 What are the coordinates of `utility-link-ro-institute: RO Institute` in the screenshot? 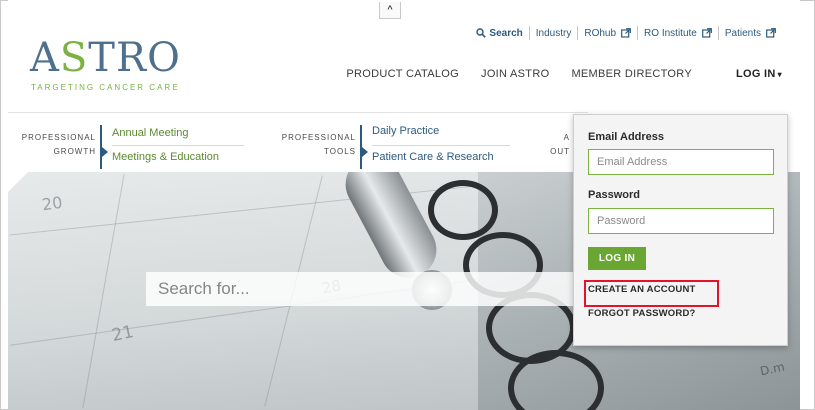 It's located at (677, 33).